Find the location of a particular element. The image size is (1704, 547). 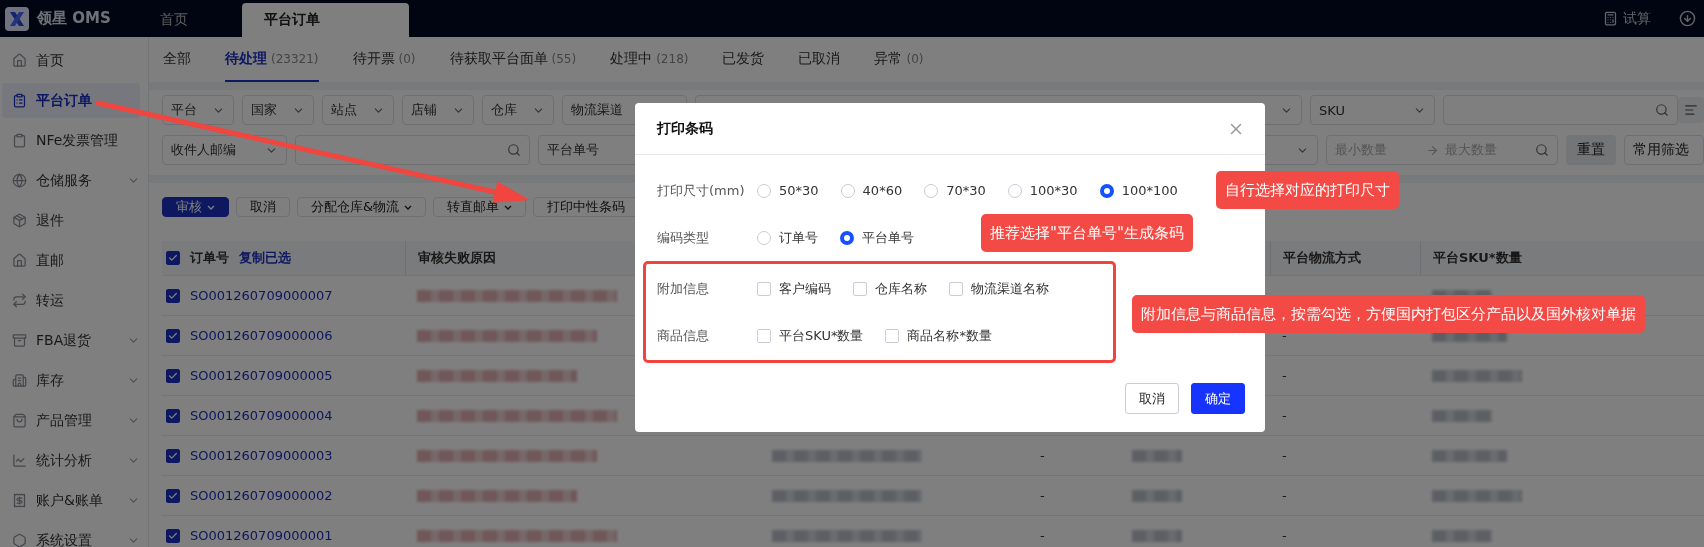

annotation-callout: 推荐选择"平台单号"生成条码 is located at coordinates (1087, 233).